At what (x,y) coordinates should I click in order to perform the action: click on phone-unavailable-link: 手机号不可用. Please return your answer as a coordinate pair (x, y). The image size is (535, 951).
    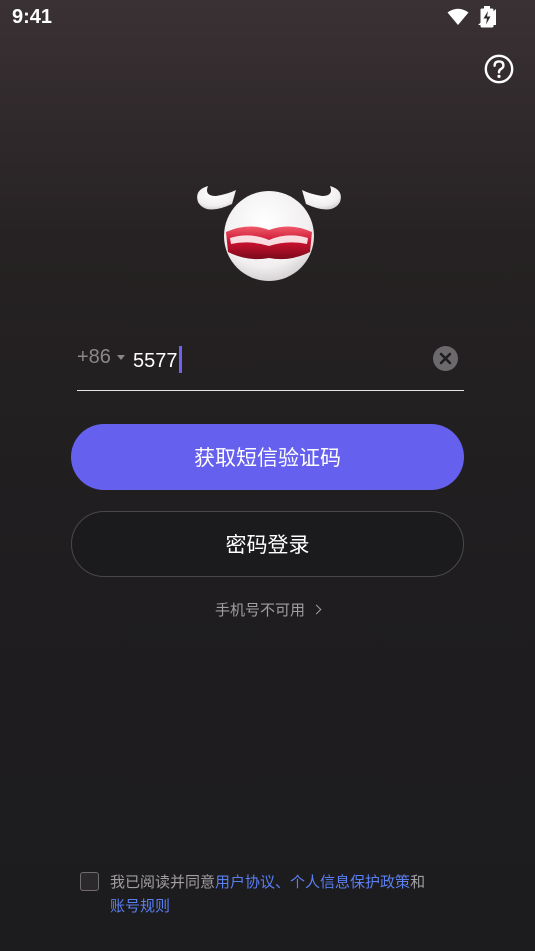
    Looking at the image, I should click on (268, 610).